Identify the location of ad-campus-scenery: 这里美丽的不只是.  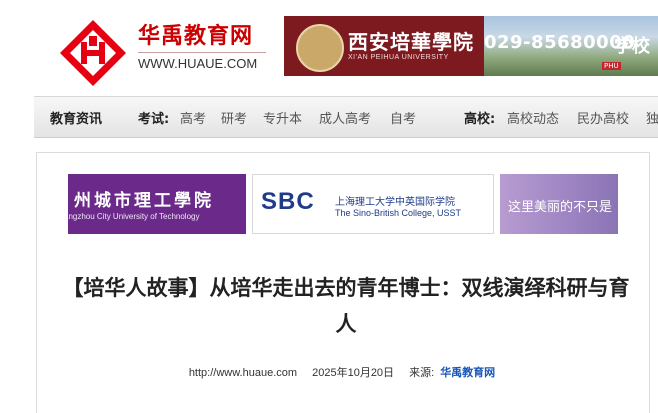
(559, 204).